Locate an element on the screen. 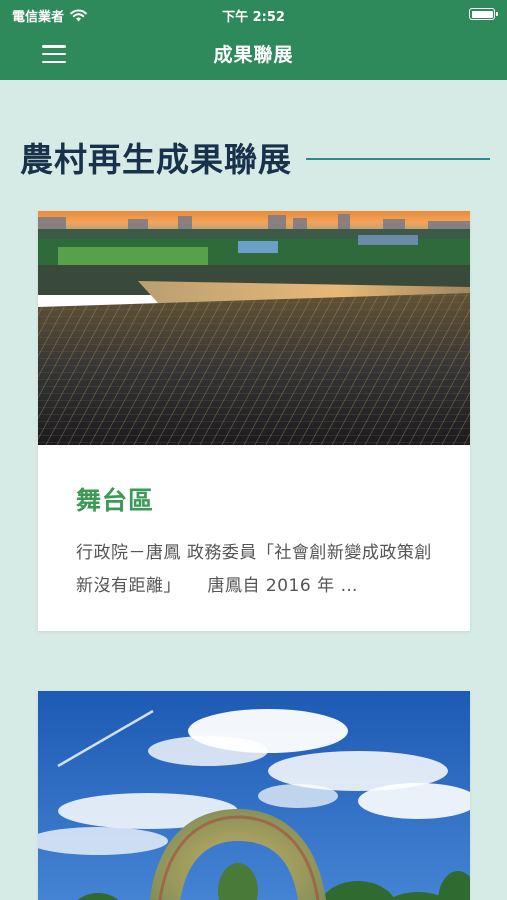 Image resolution: width=507 pixels, height=900 pixels. battery-icon is located at coordinates (483, 14).